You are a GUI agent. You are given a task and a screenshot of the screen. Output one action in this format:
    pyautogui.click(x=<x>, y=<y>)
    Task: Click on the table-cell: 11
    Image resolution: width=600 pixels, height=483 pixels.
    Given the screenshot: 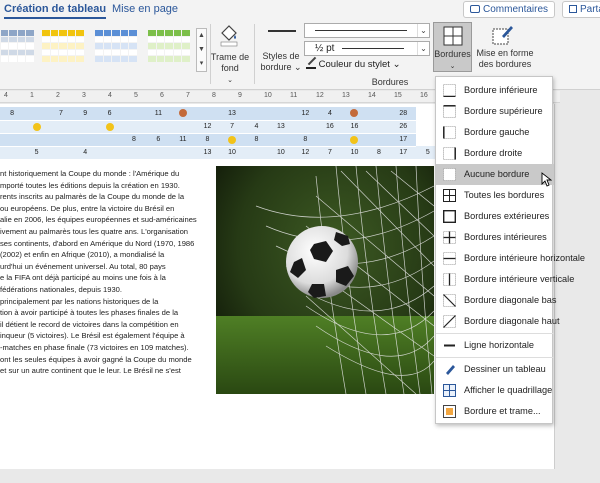 What is the action you would take?
    pyautogui.click(x=158, y=114)
    